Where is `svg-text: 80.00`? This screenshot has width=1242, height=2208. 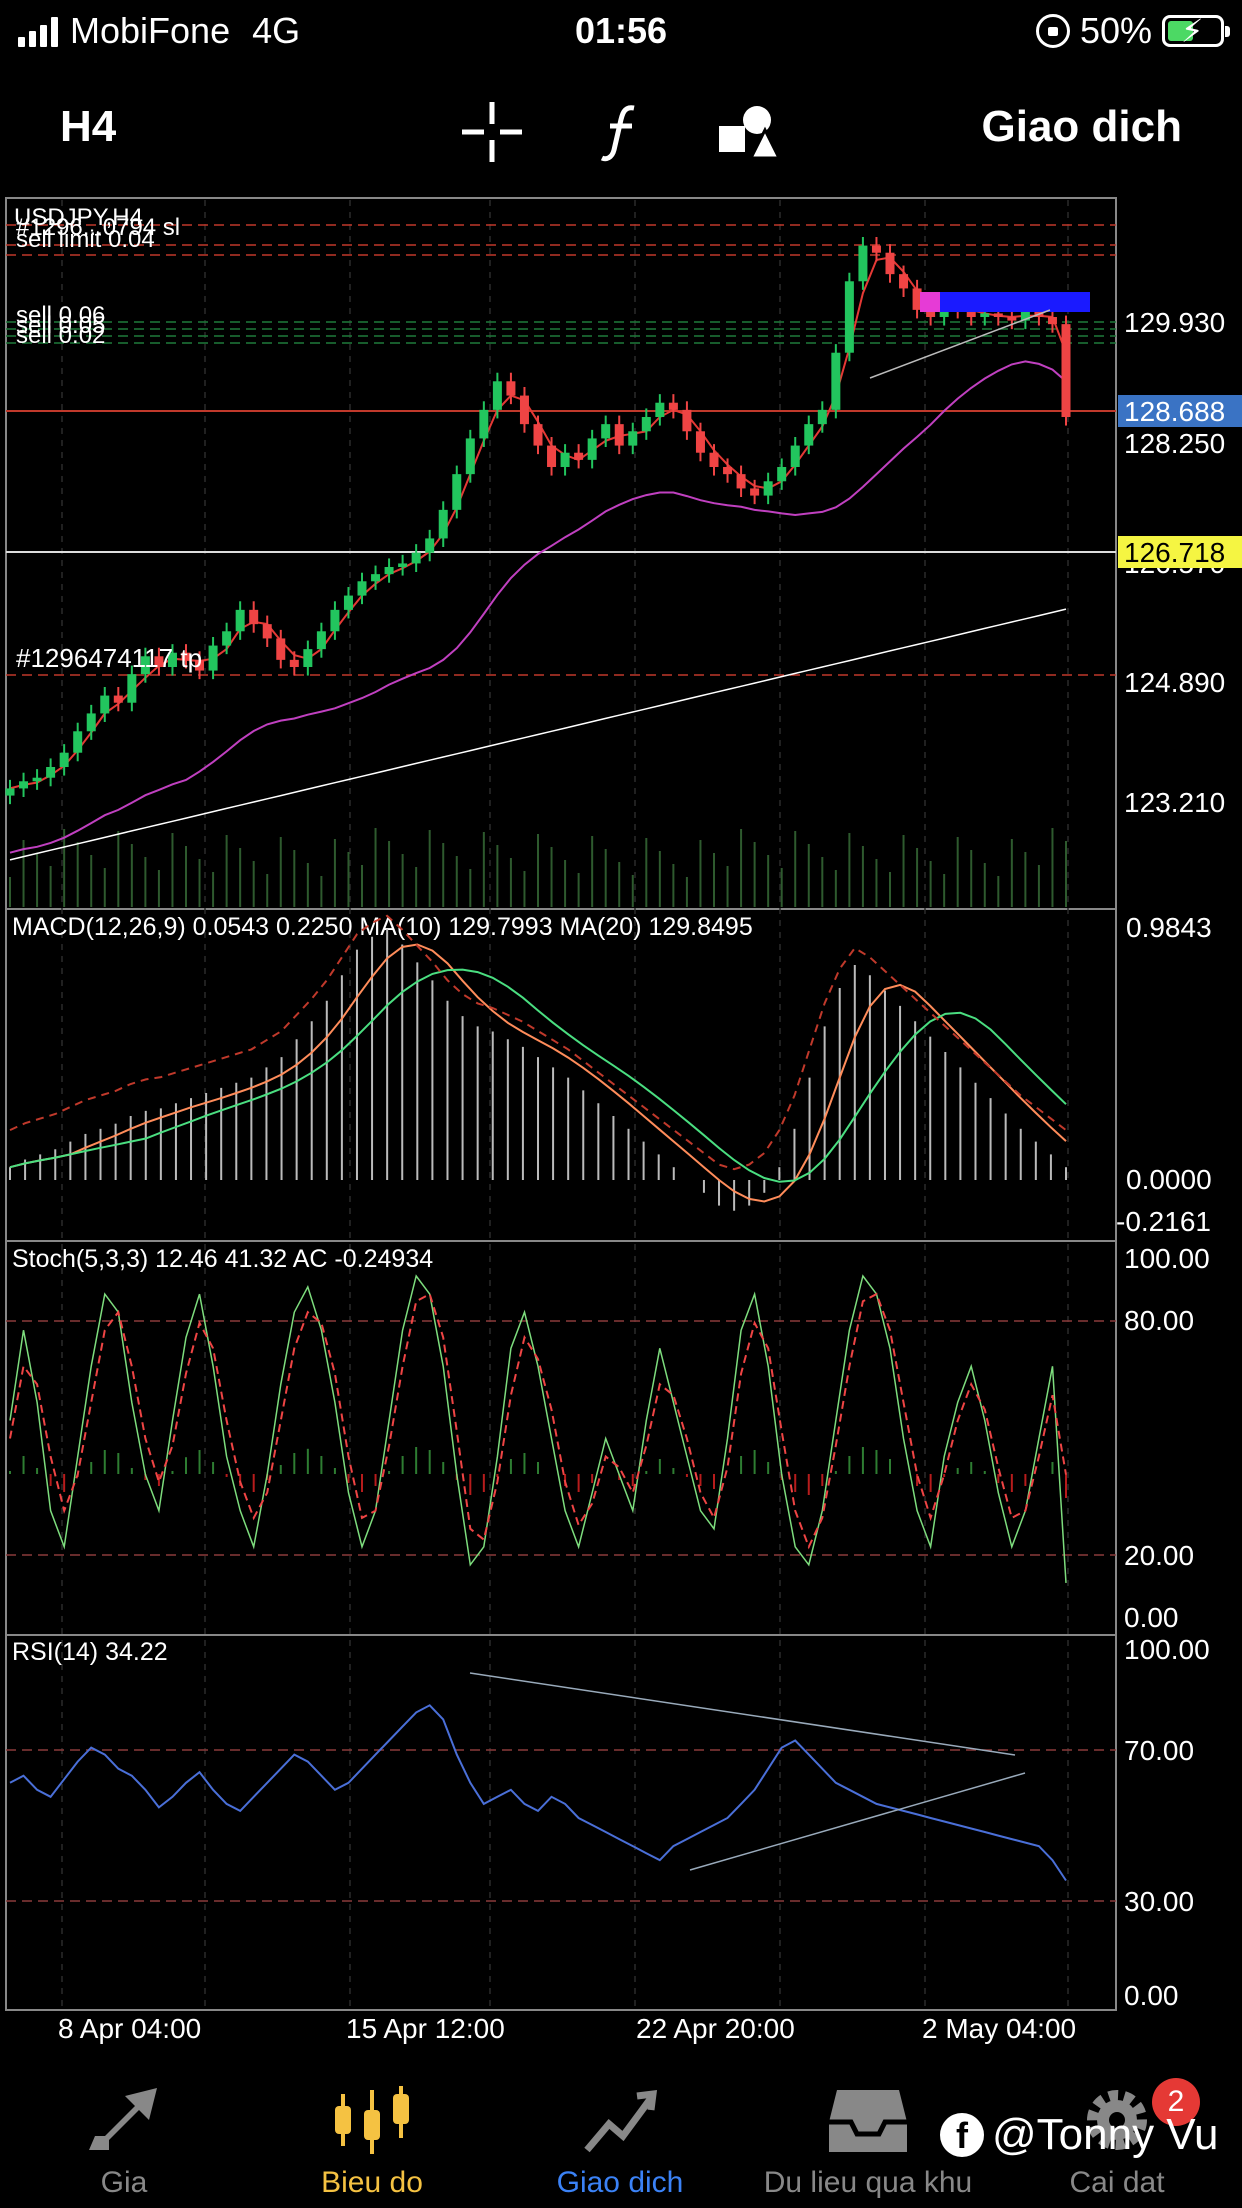 svg-text: 80.00 is located at coordinates (1159, 1320).